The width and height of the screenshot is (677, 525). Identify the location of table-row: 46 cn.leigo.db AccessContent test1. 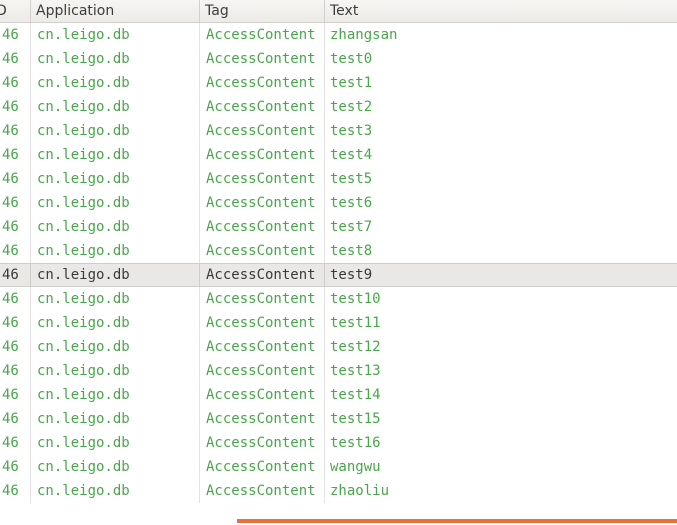
(338, 83).